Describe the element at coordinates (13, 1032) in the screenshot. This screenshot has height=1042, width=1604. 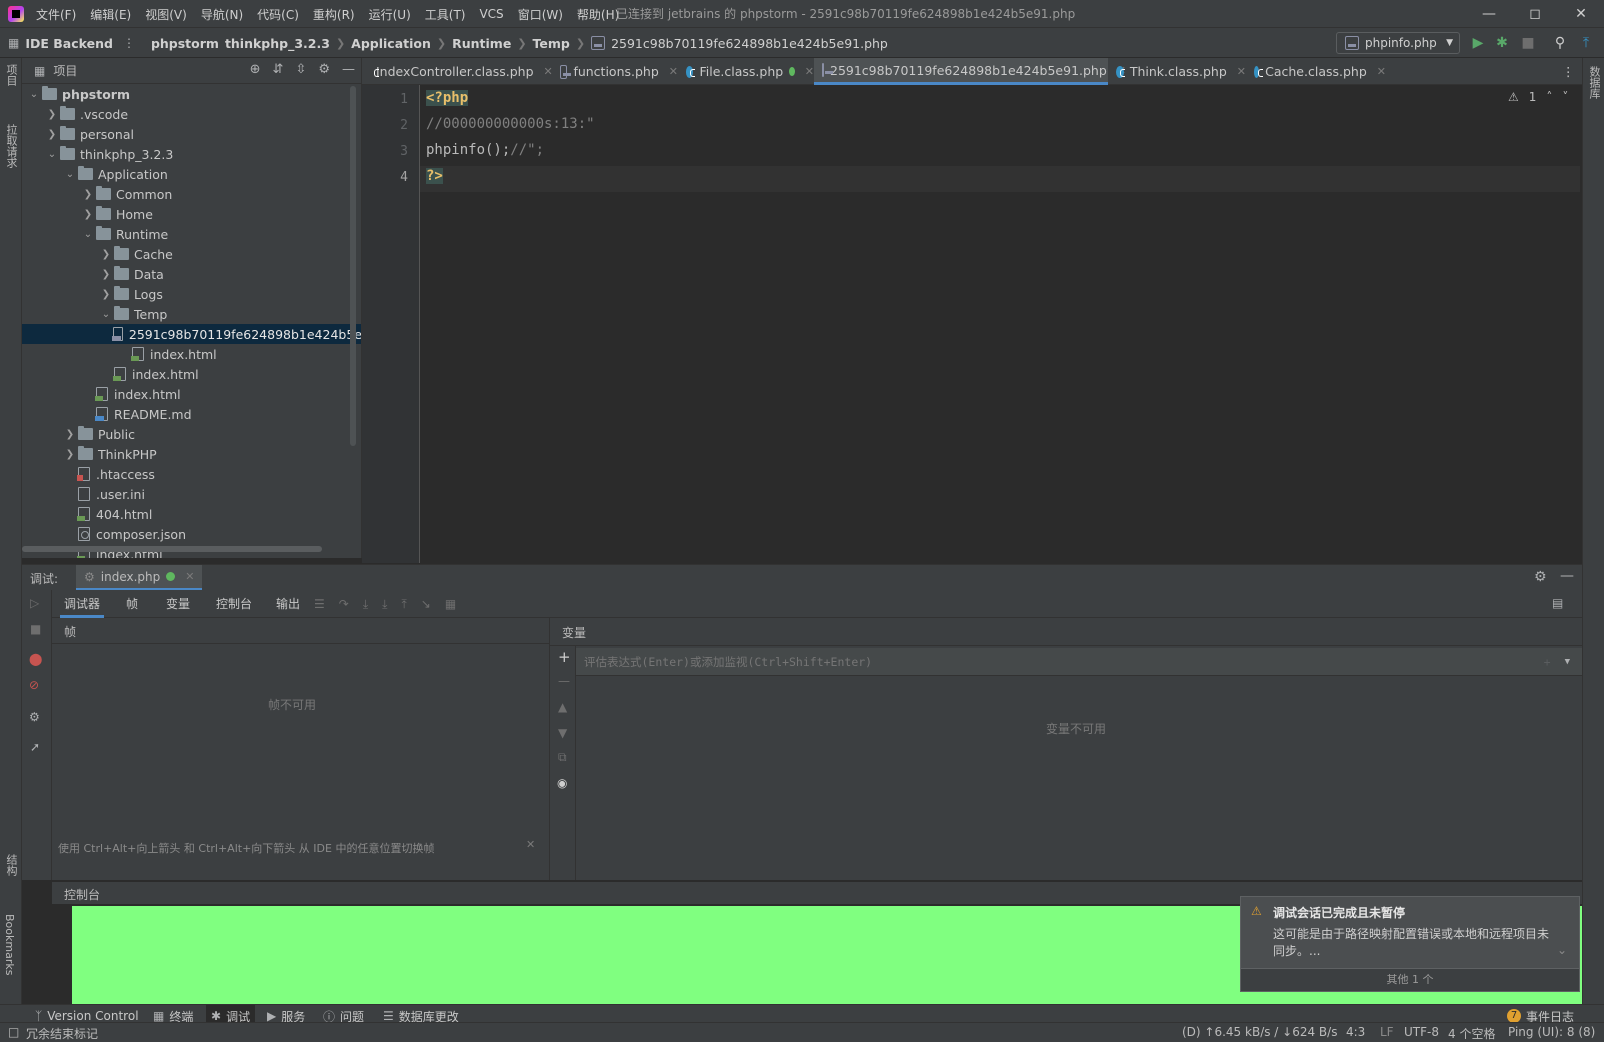
I see `toggle-panels-icon: □` at that location.